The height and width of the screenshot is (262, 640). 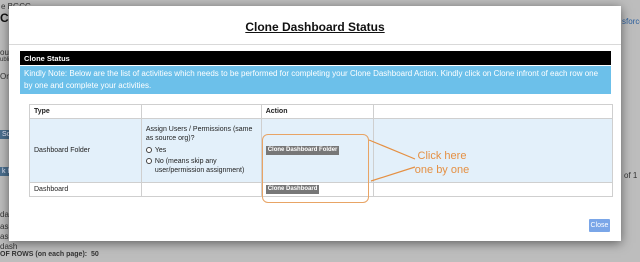 What do you see at coordinates (442, 170) in the screenshot?
I see `callout-line-2: one by one` at bounding box center [442, 170].